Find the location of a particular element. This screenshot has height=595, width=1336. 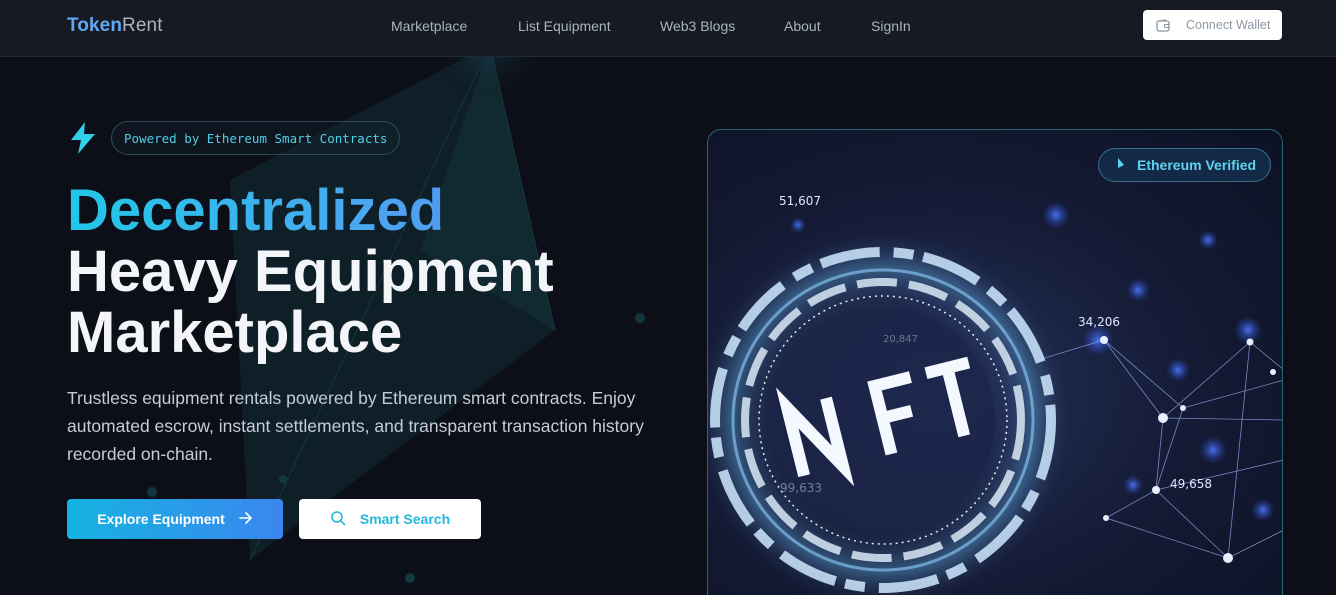

arrow-right-icon is located at coordinates (245, 519).